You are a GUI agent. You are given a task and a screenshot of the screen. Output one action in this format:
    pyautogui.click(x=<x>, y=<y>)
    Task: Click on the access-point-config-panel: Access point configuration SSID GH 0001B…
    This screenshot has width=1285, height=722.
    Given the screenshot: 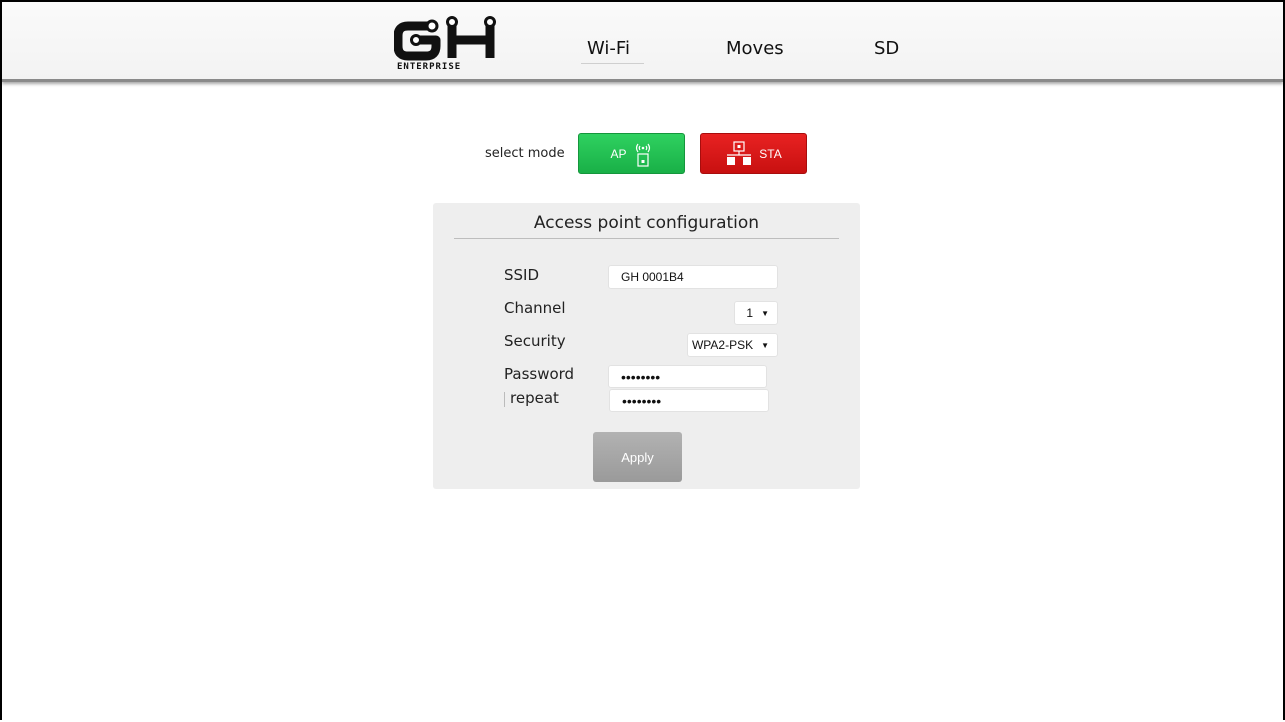 What is the action you would take?
    pyautogui.click(x=646, y=346)
    